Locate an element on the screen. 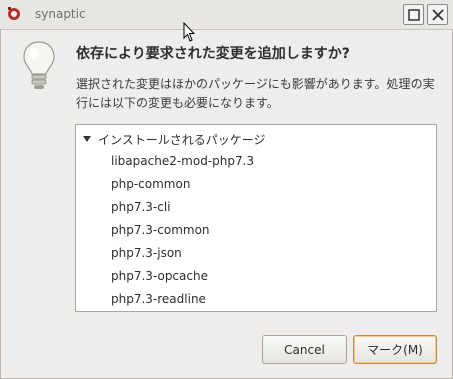  cancel-button: Cancel is located at coordinates (304, 349).